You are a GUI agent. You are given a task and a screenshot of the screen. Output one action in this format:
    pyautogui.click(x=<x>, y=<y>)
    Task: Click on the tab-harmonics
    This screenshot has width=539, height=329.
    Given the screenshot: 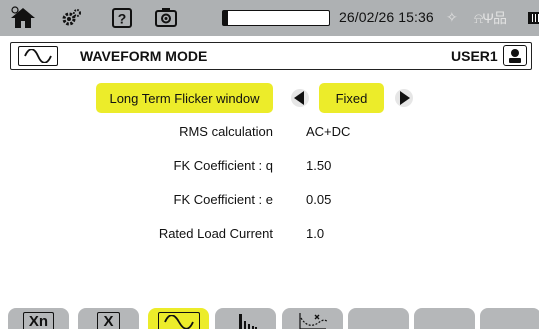 What is the action you would take?
    pyautogui.click(x=245, y=318)
    